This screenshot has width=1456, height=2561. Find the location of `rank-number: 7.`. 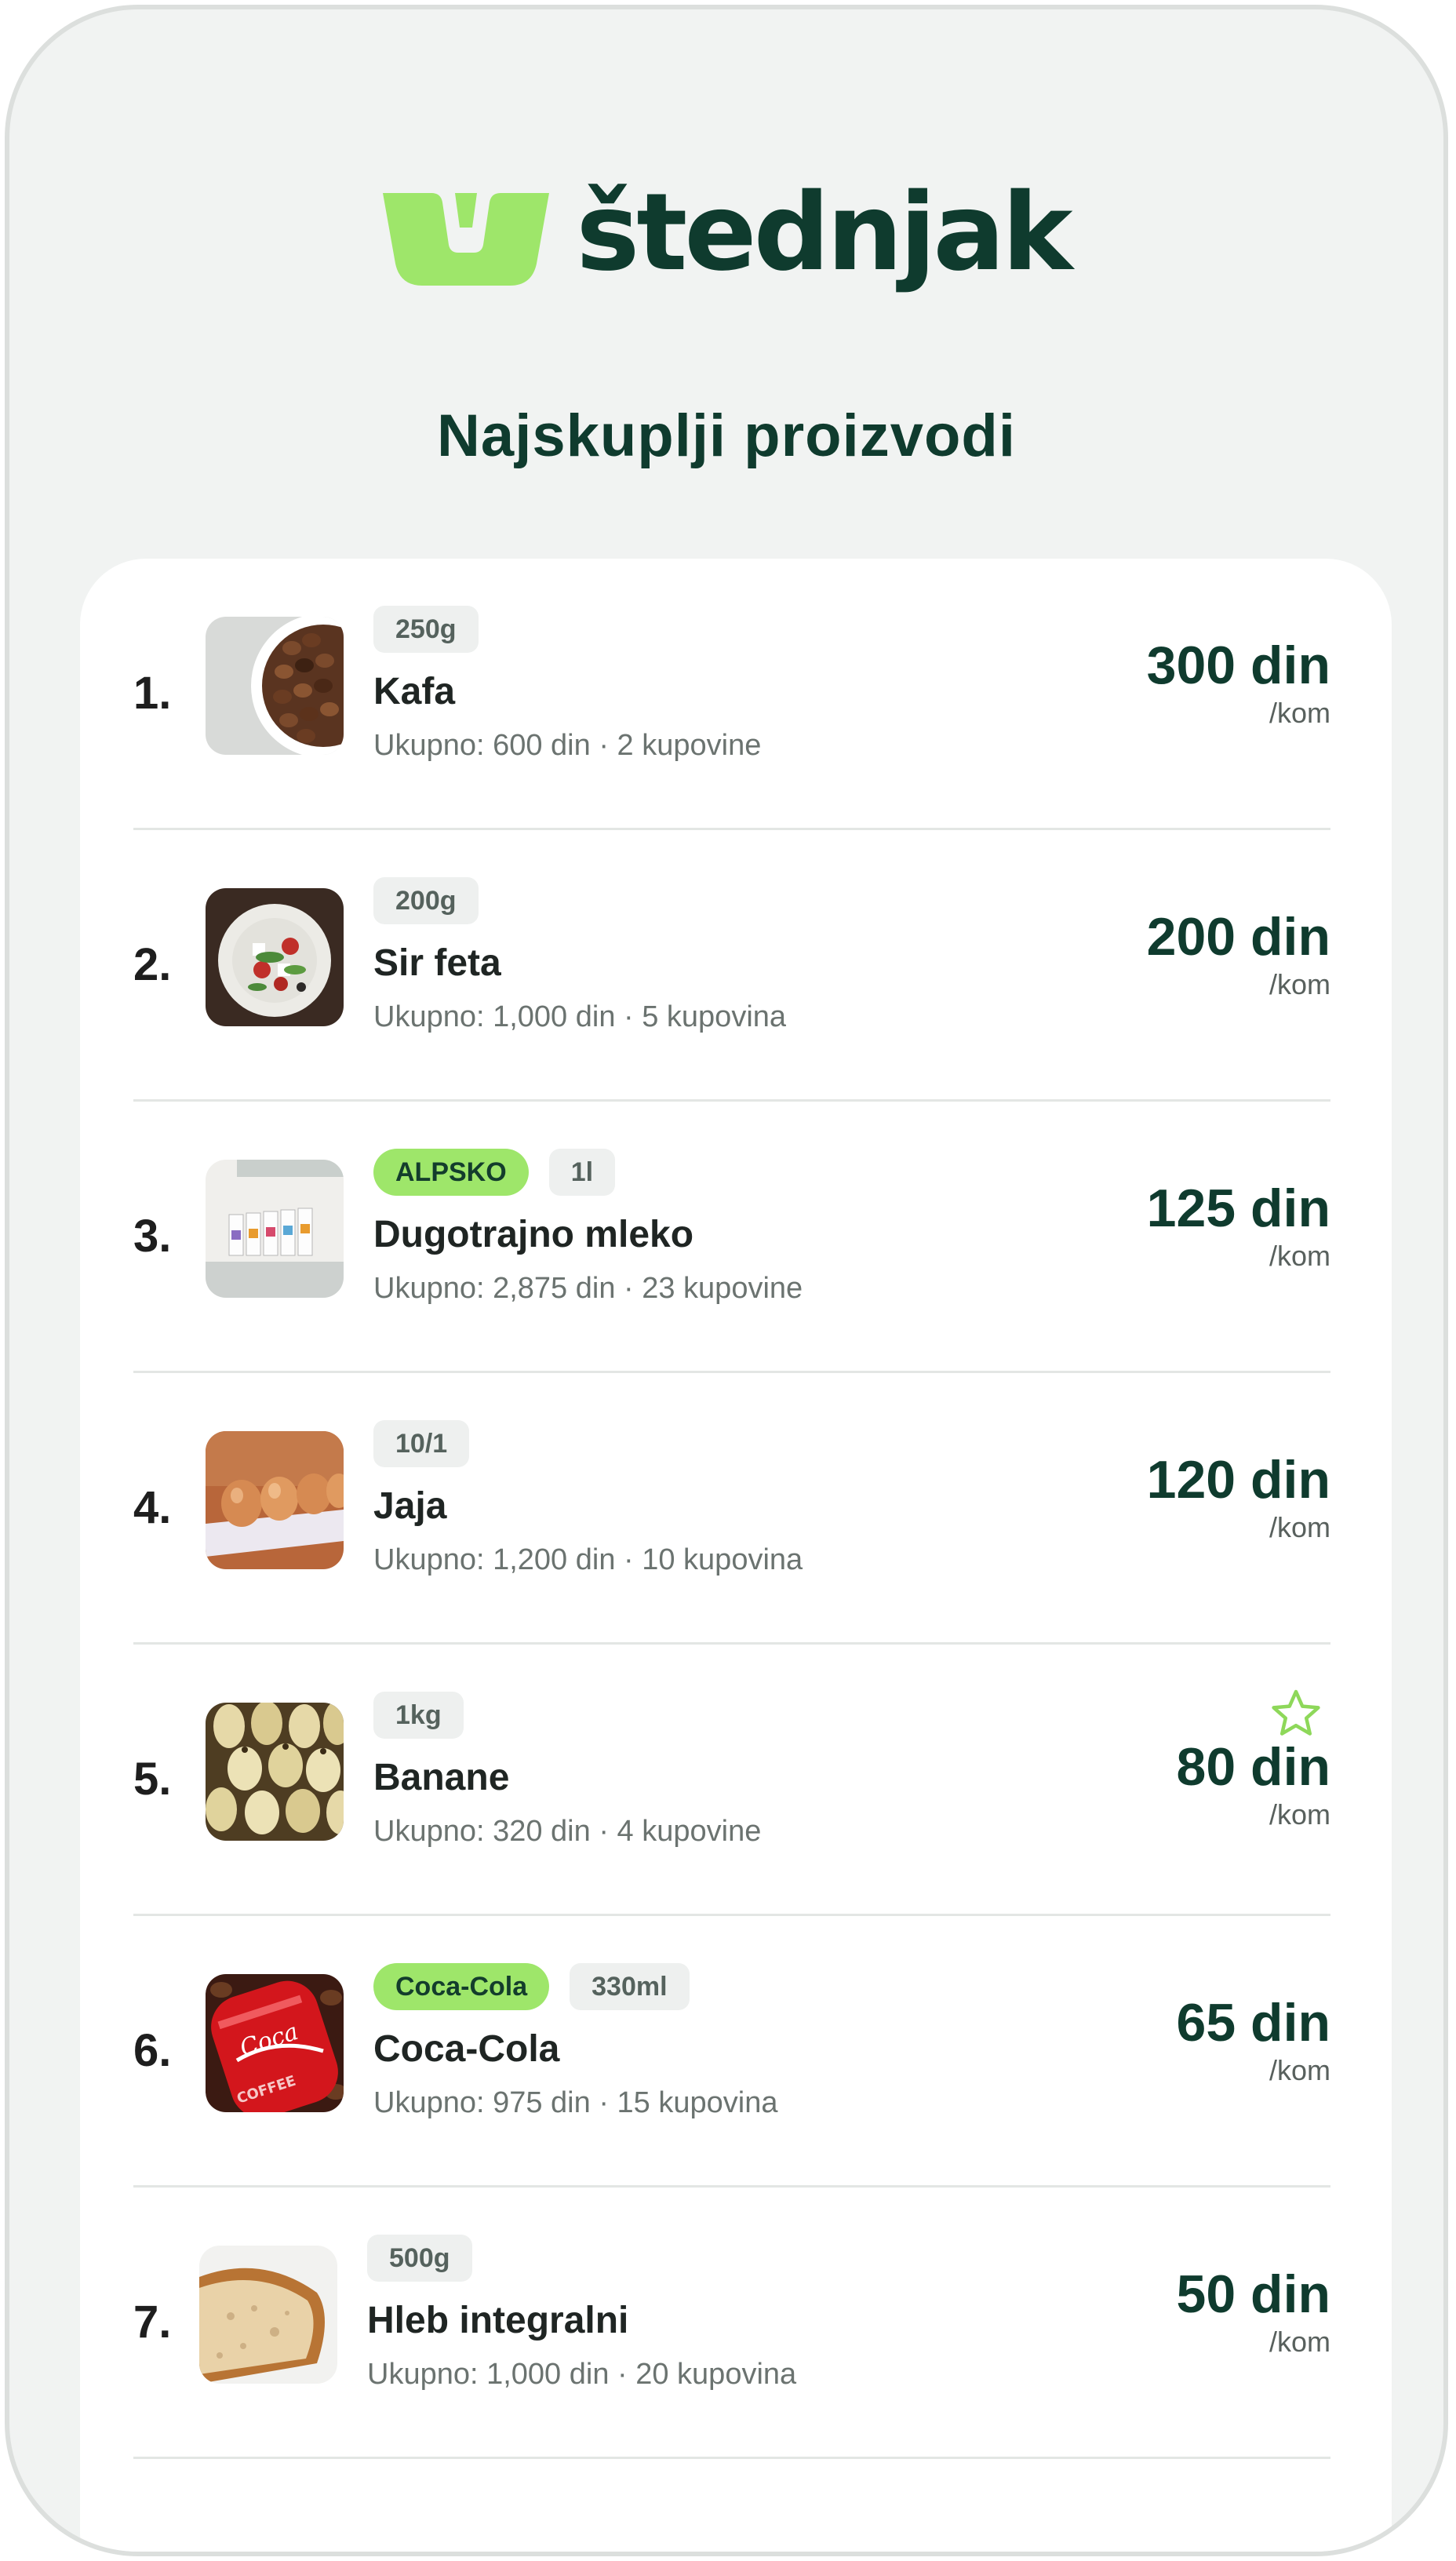

rank-number: 7. is located at coordinates (152, 2322).